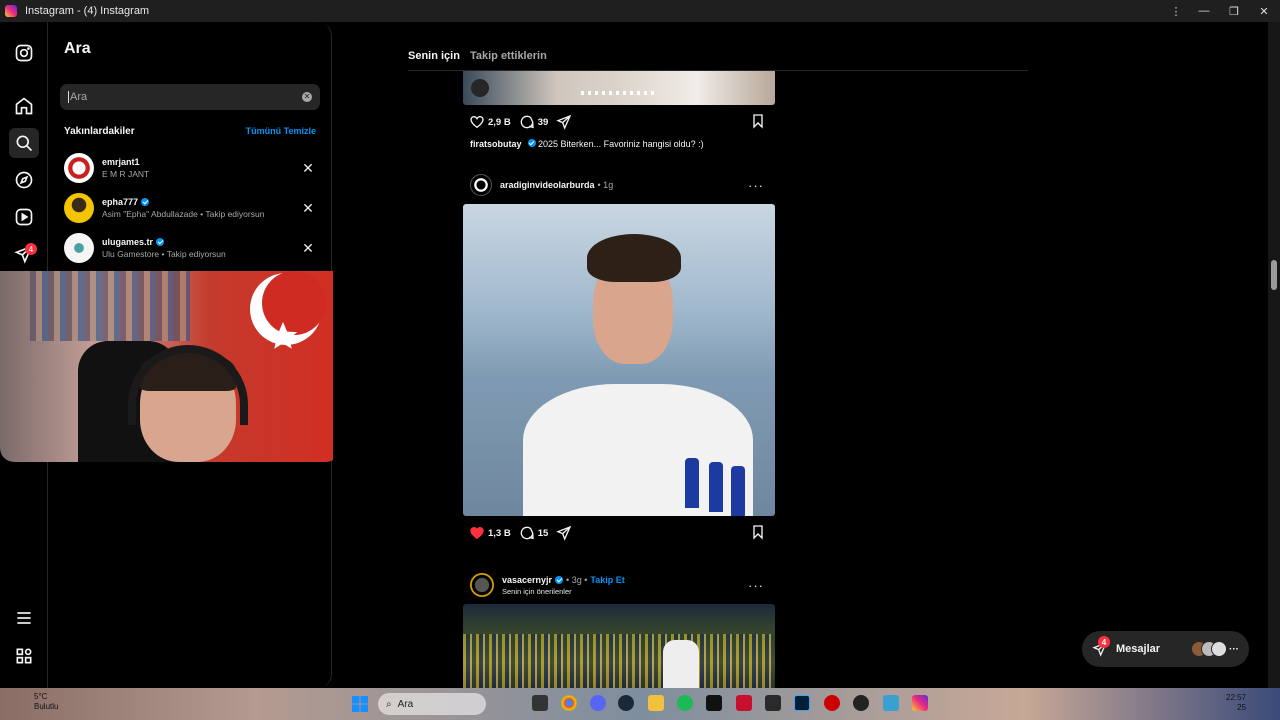 The width and height of the screenshot is (1280, 720). I want to click on weather-widget: 5°C Bulutlu, so click(35, 702).